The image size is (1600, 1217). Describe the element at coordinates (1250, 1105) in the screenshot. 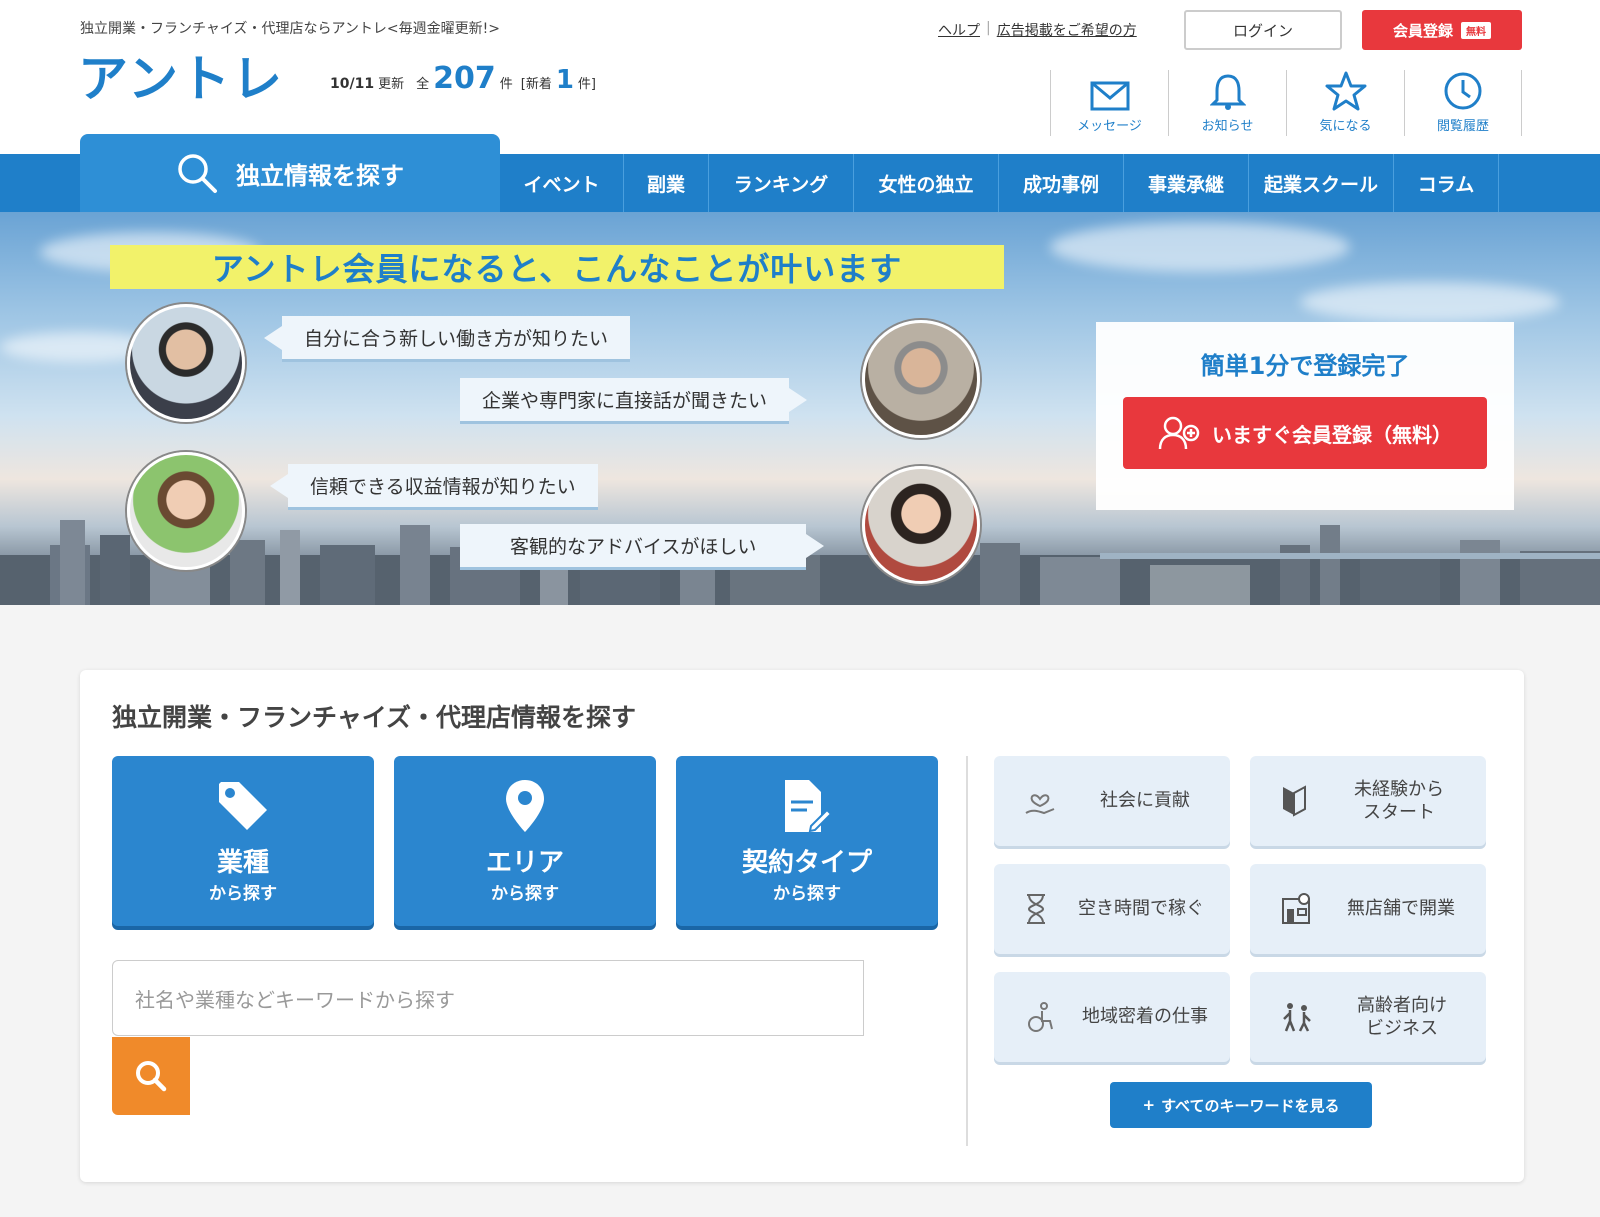

I see `all-keywords-label: すべてのキーワードを見る` at that location.